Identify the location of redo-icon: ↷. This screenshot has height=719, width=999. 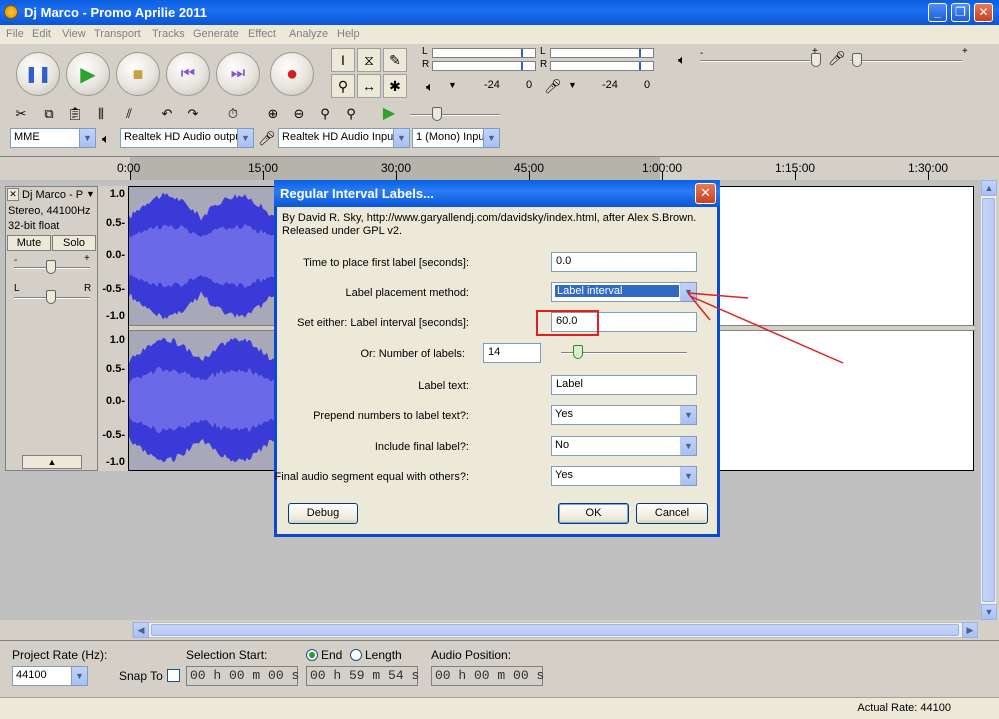
(193, 114).